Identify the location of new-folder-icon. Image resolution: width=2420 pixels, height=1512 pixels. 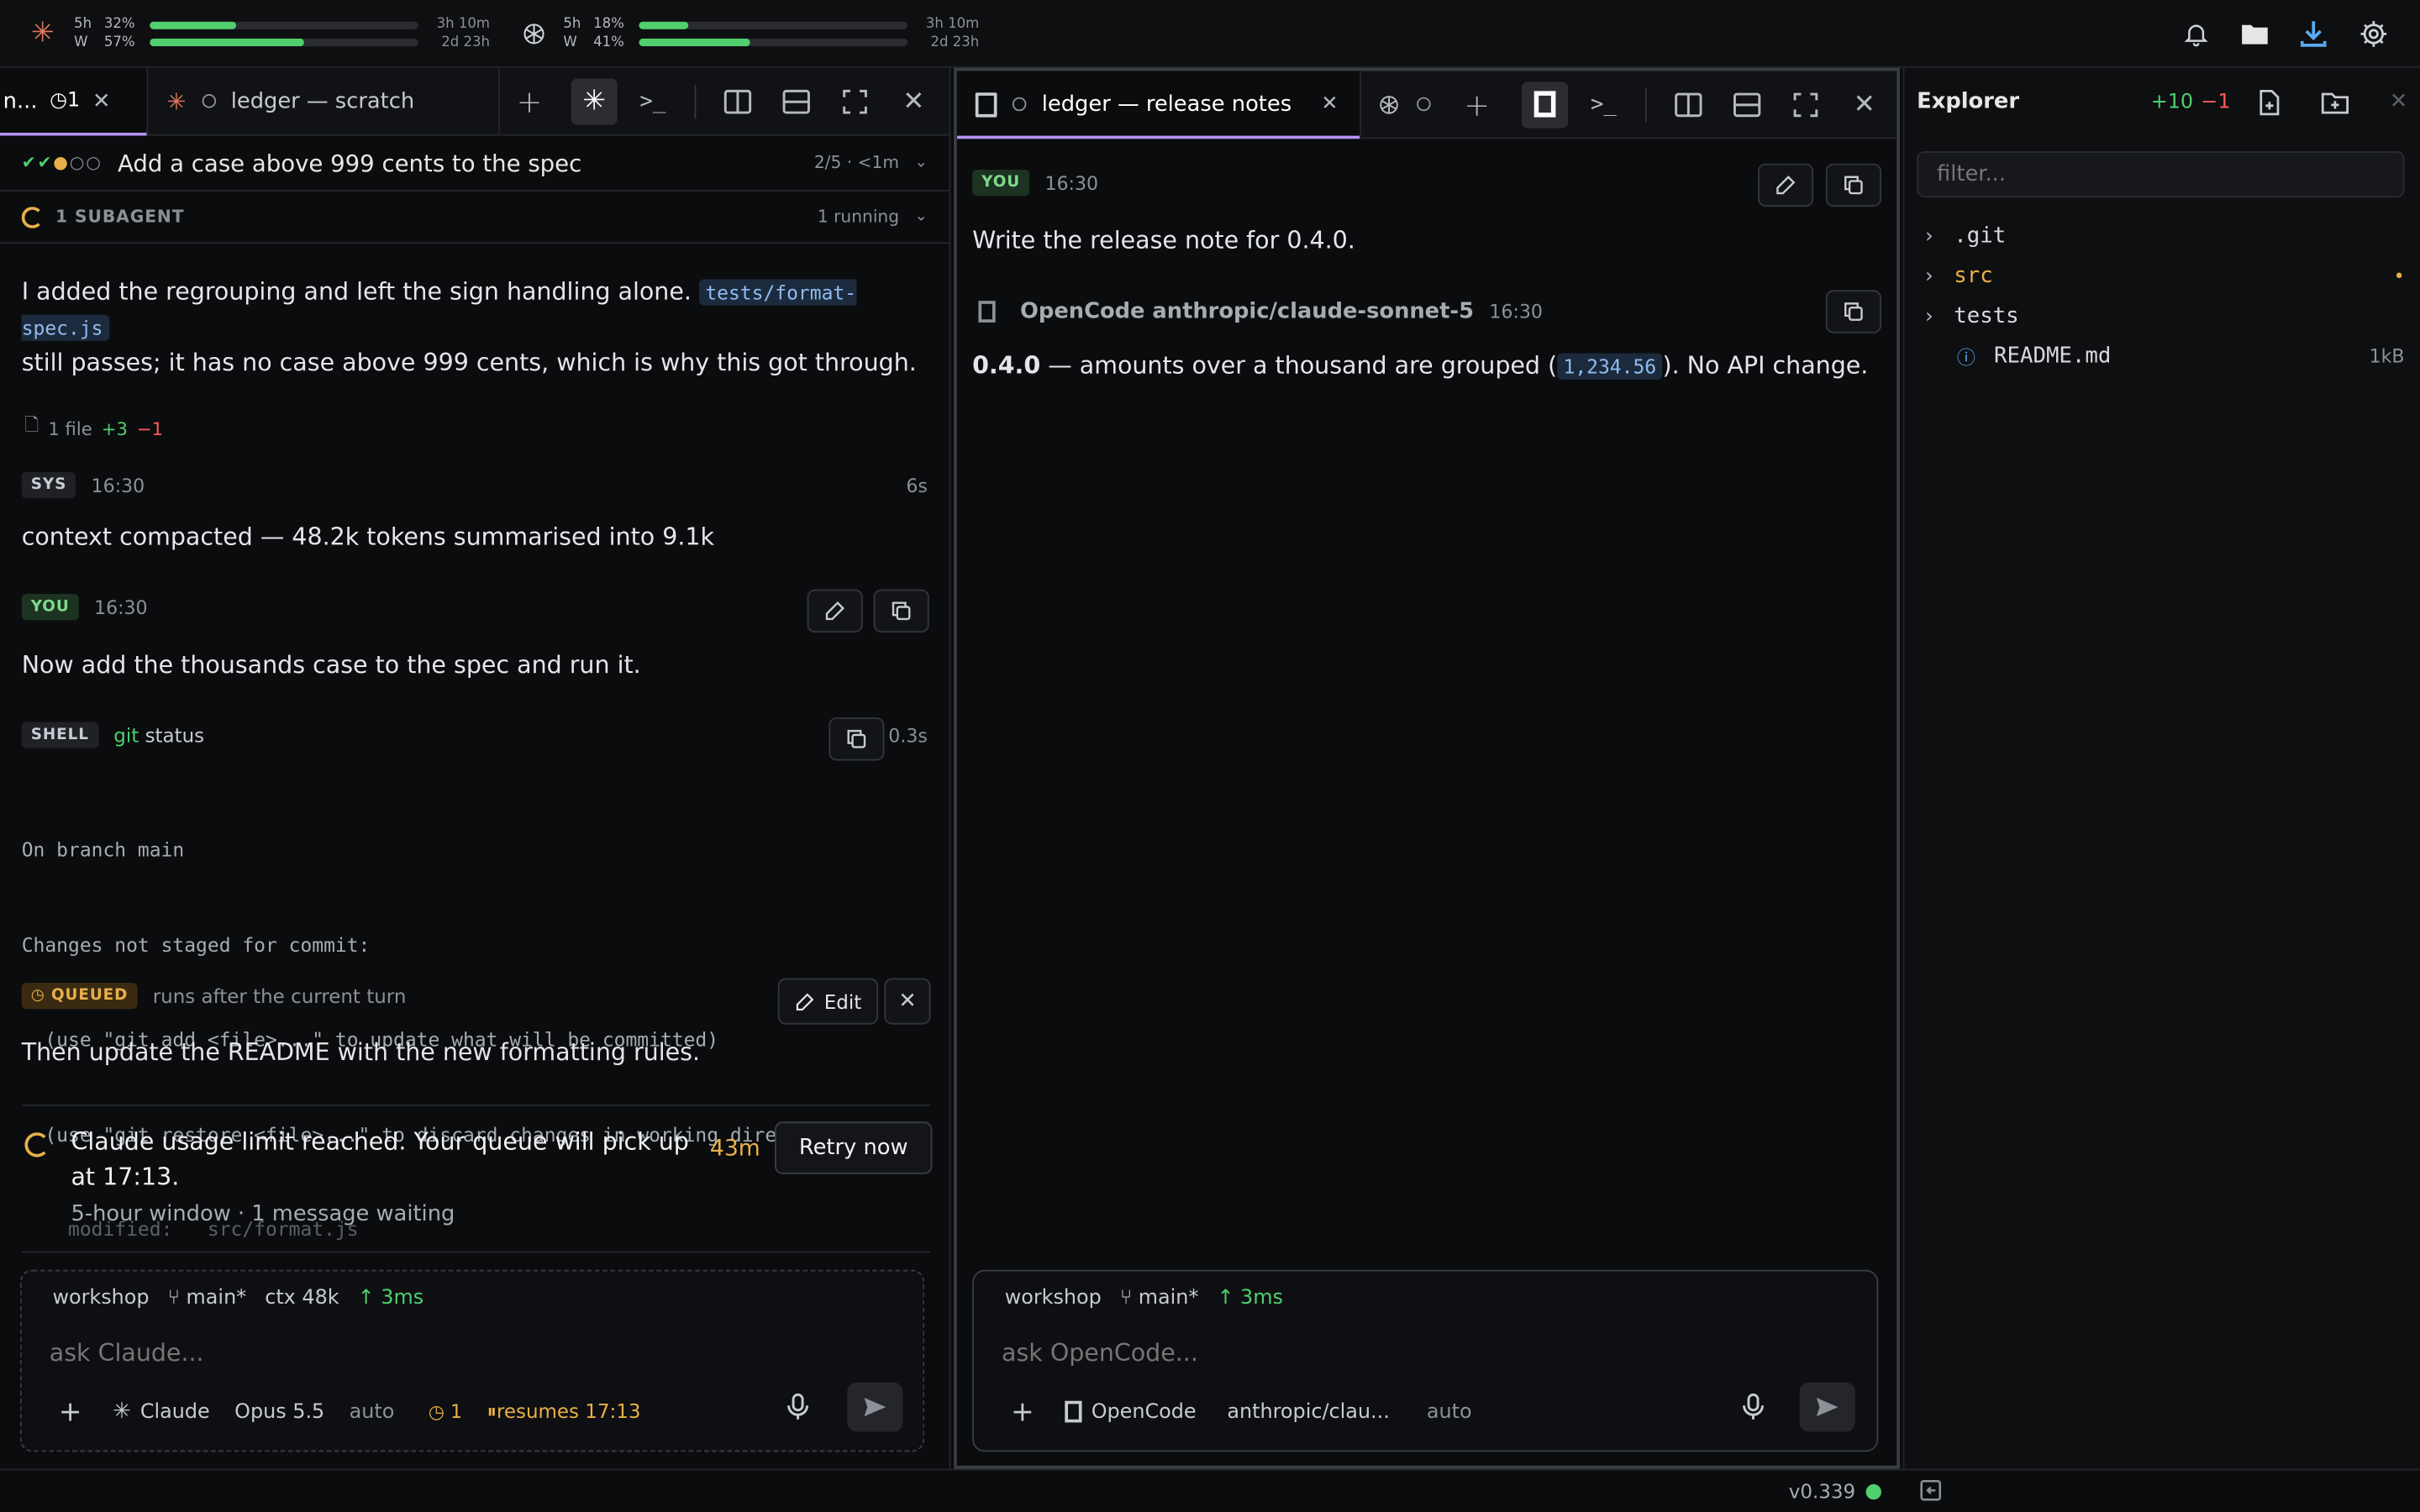
(2335, 101).